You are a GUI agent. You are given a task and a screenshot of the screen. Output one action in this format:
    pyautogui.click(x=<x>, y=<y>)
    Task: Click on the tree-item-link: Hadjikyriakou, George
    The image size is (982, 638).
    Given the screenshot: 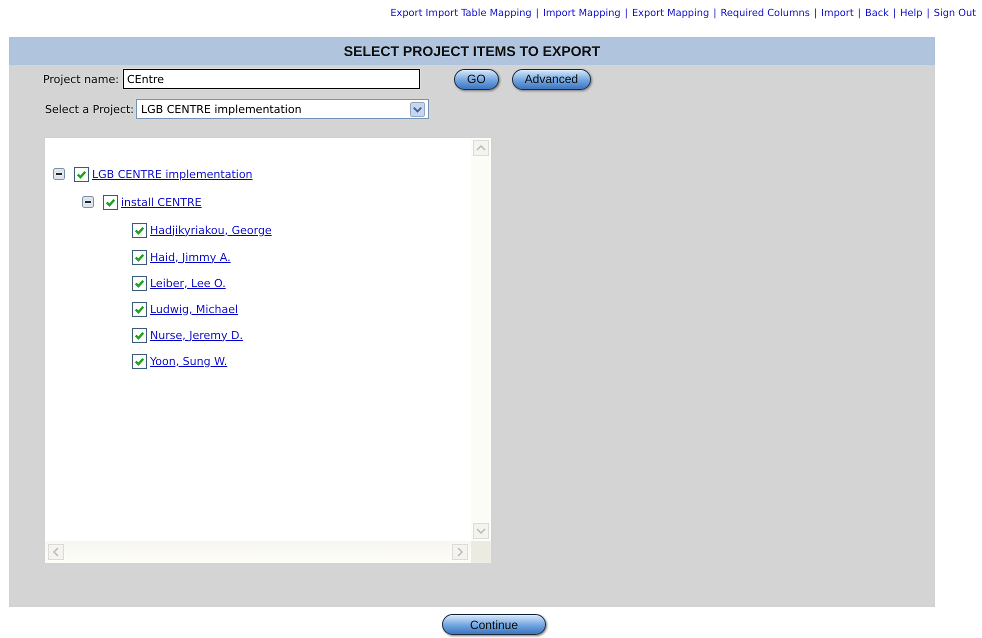 What is the action you would take?
    pyautogui.click(x=211, y=230)
    